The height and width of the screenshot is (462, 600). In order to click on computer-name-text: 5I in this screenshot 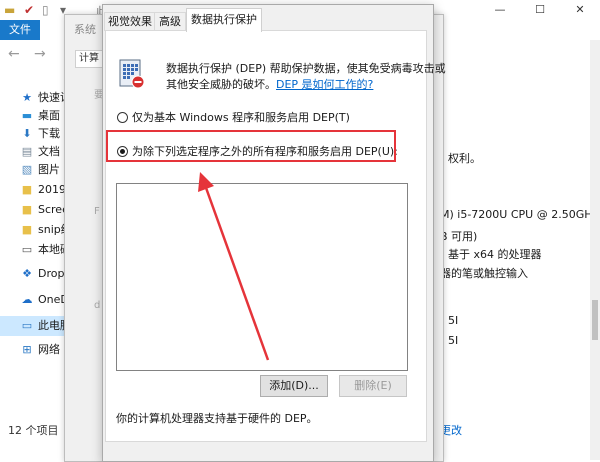, I will do `click(453, 320)`.